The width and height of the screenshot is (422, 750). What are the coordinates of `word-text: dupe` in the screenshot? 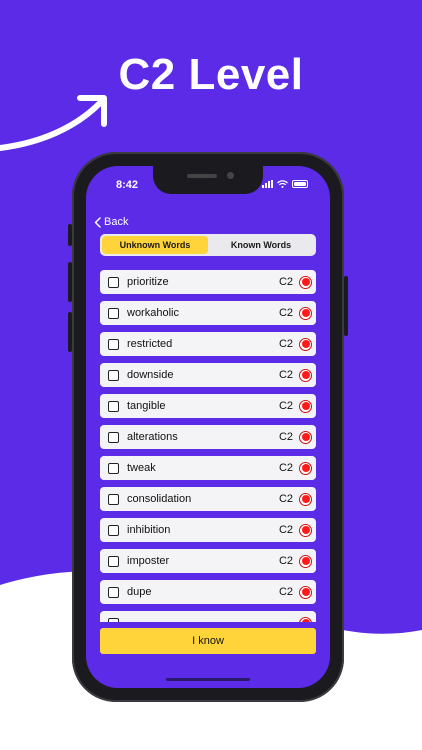 It's located at (139, 592).